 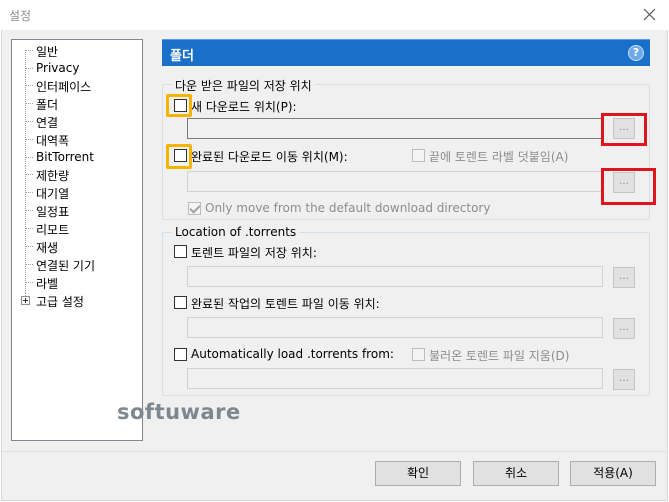 I want to click on sidebar-item-label: 인터페이스, so click(x=64, y=87).